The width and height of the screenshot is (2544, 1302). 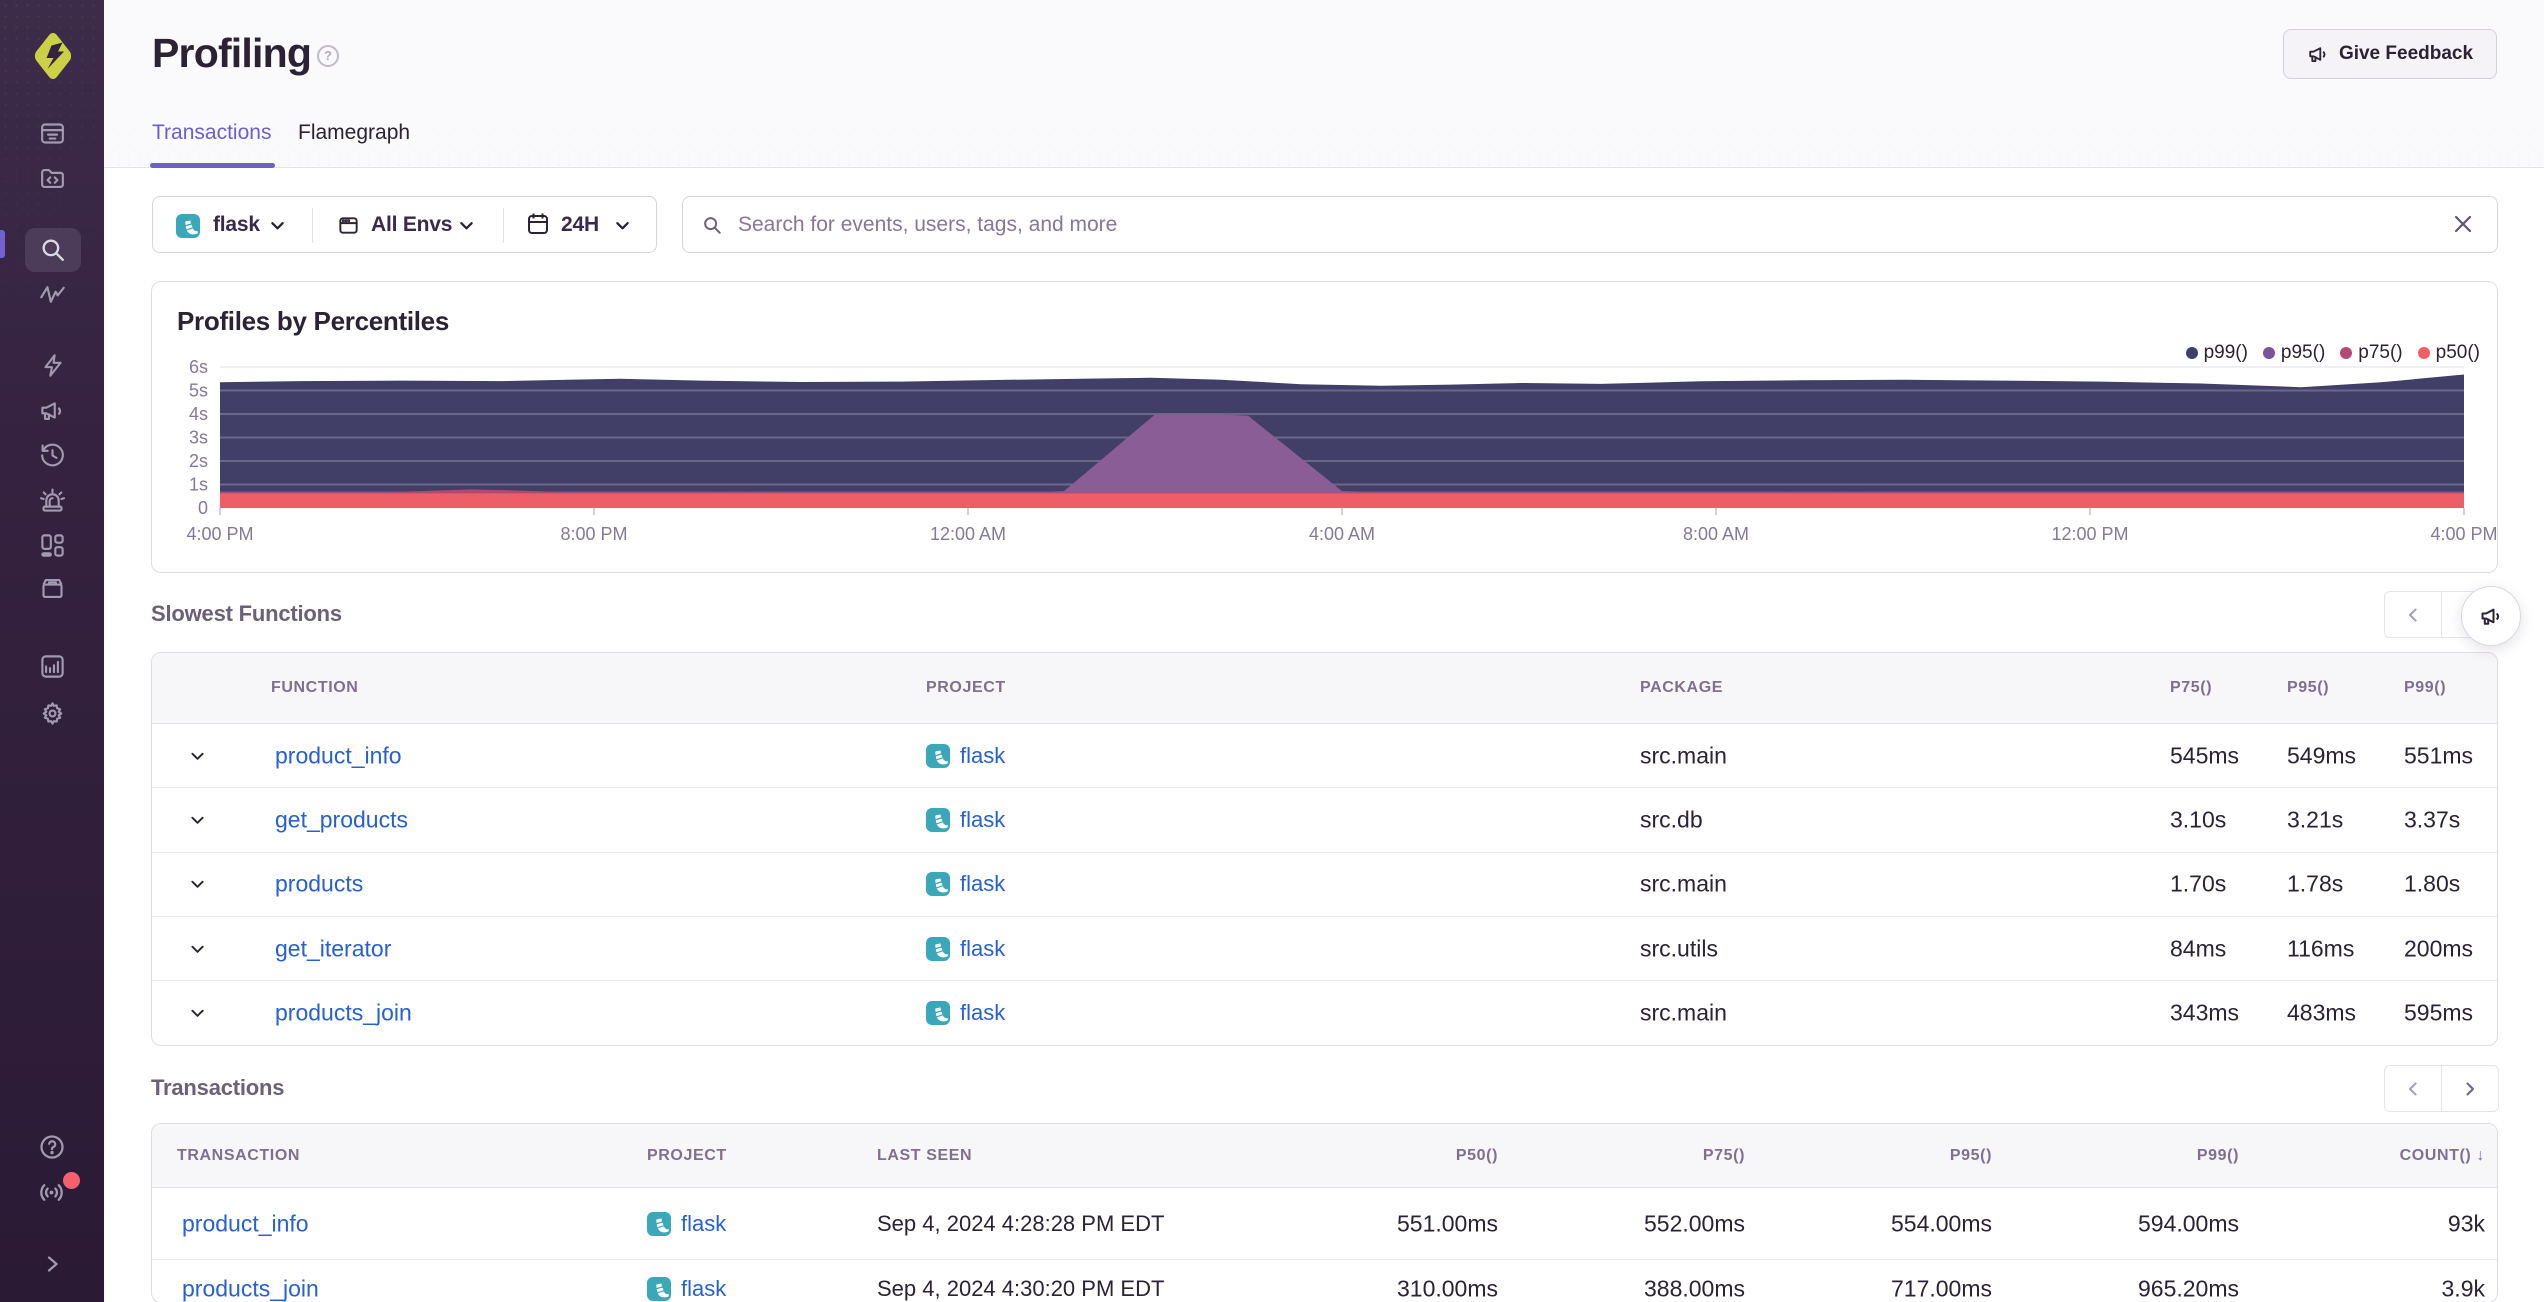 I want to click on svg-text: 0, so click(x=203, y=508).